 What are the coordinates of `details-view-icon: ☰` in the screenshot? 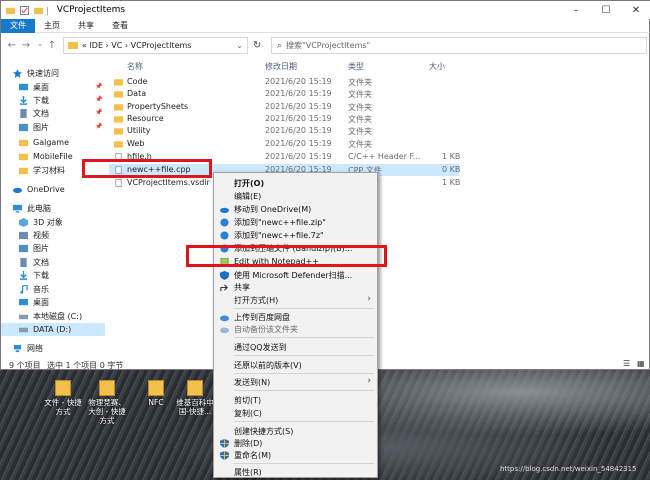 It's located at (626, 363).